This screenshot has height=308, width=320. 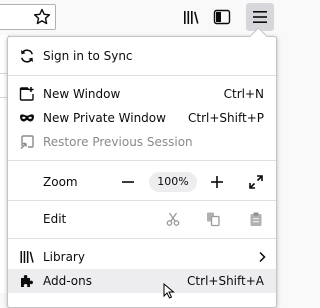 I want to click on new-window-shortcut: Ctrl+N, so click(x=243, y=94).